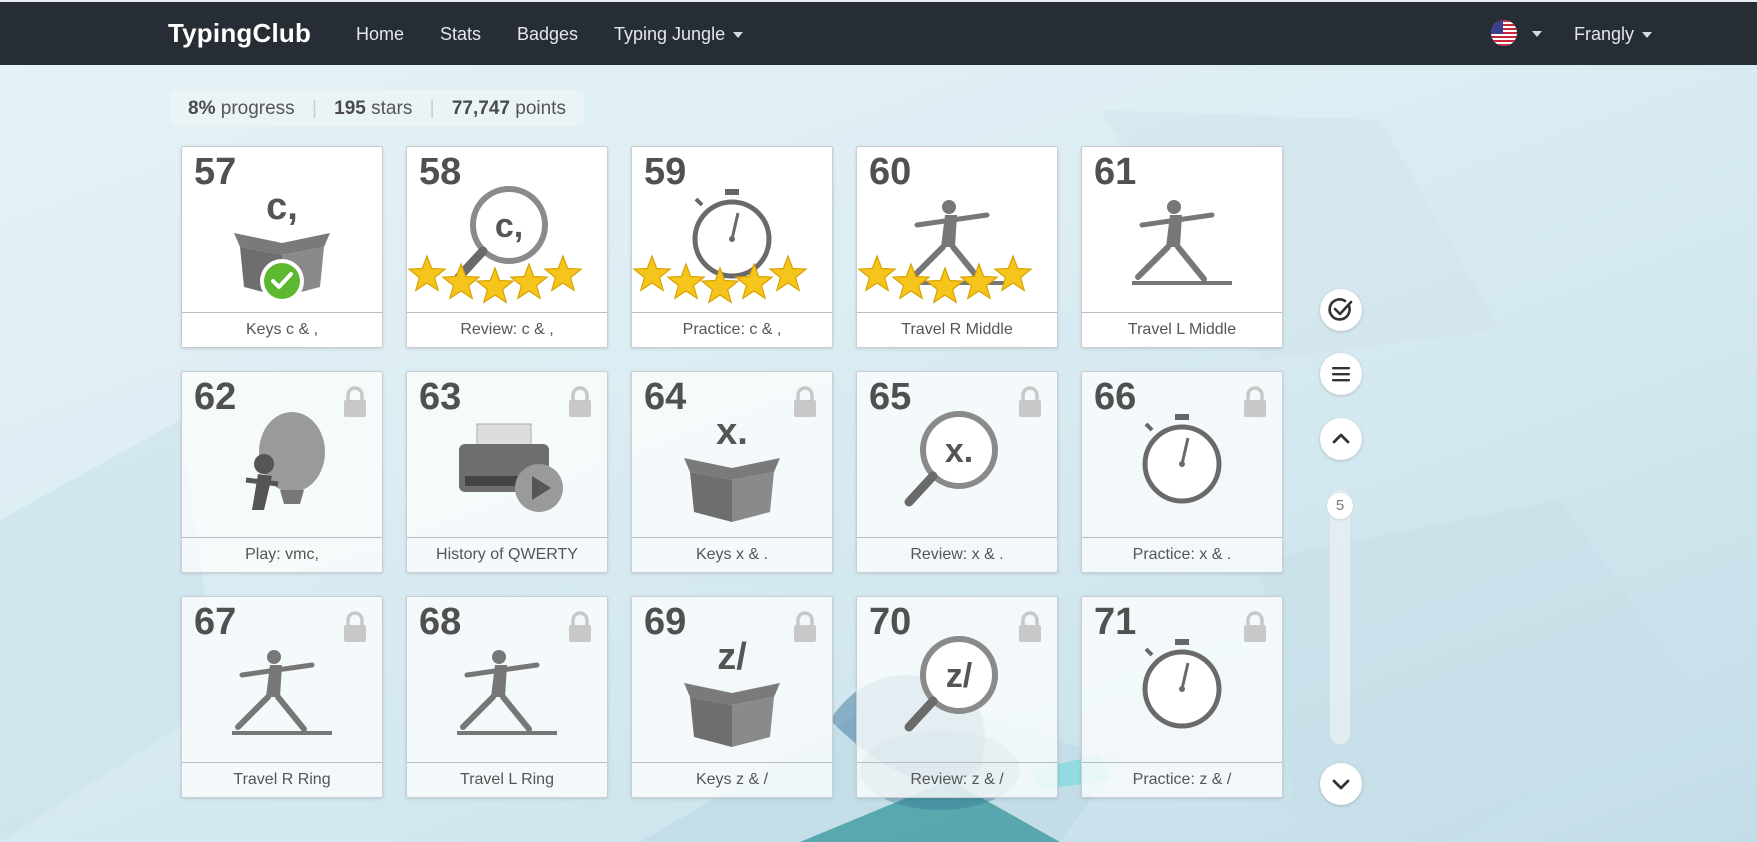 This screenshot has height=842, width=1757. Describe the element at coordinates (380, 34) in the screenshot. I see `nav-home: Home` at that location.